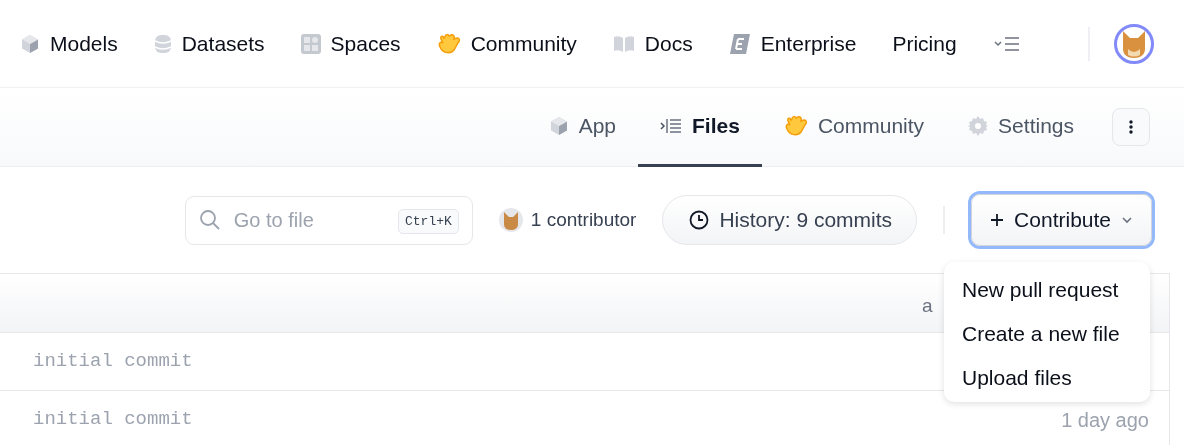 This screenshot has width=1184, height=445. Describe the element at coordinates (854, 127) in the screenshot. I see `tab: Community` at that location.